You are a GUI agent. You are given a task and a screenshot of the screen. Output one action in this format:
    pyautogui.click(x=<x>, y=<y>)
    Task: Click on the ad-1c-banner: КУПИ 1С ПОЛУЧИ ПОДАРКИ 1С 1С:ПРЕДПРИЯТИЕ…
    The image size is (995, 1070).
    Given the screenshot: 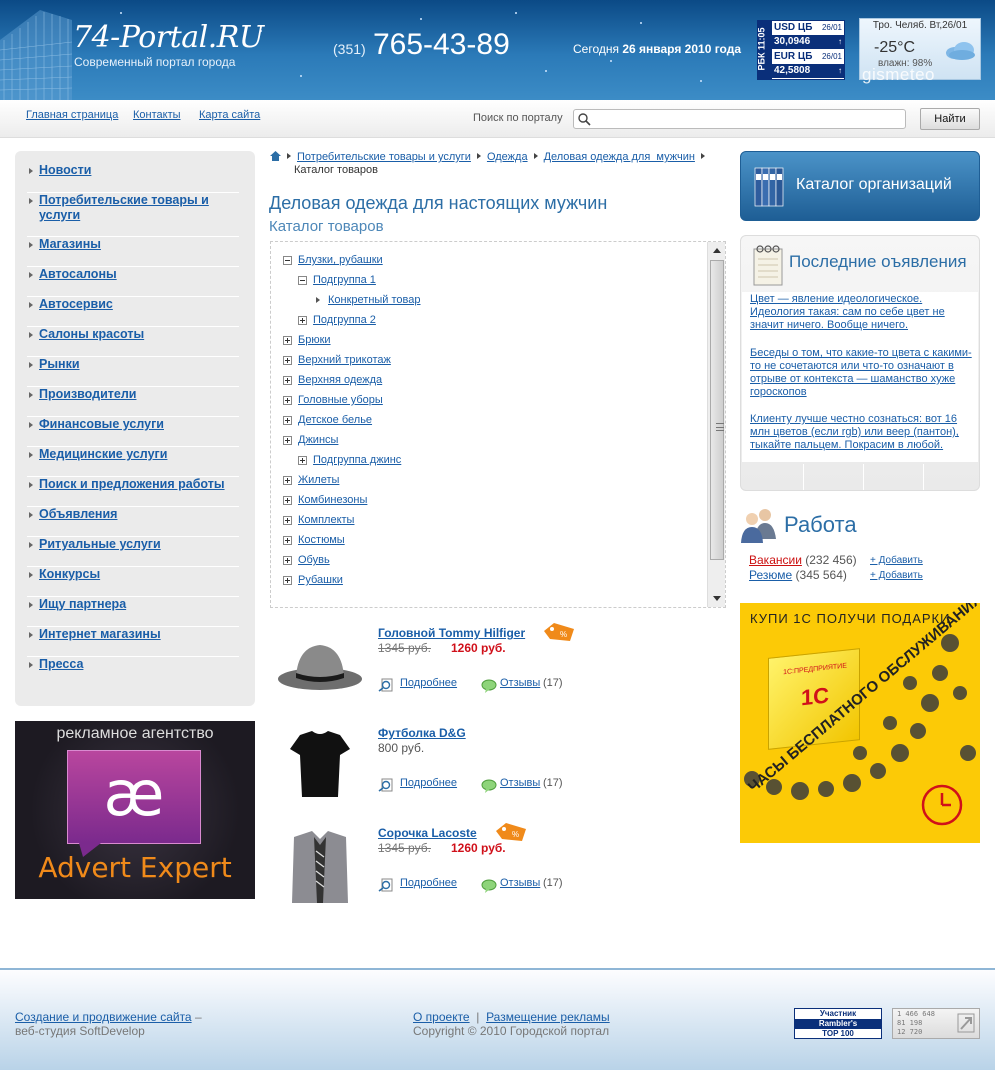 What is the action you would take?
    pyautogui.click(x=860, y=723)
    